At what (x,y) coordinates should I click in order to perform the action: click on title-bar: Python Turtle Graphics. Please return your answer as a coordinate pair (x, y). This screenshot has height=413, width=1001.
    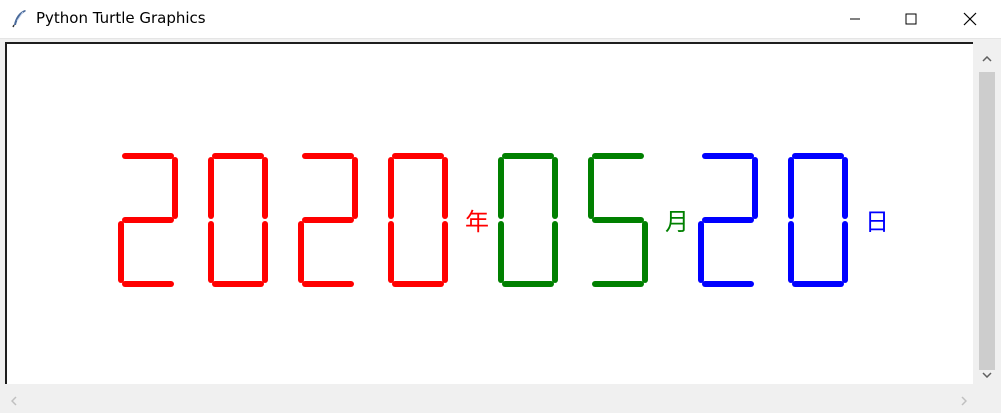
    Looking at the image, I should click on (500, 19).